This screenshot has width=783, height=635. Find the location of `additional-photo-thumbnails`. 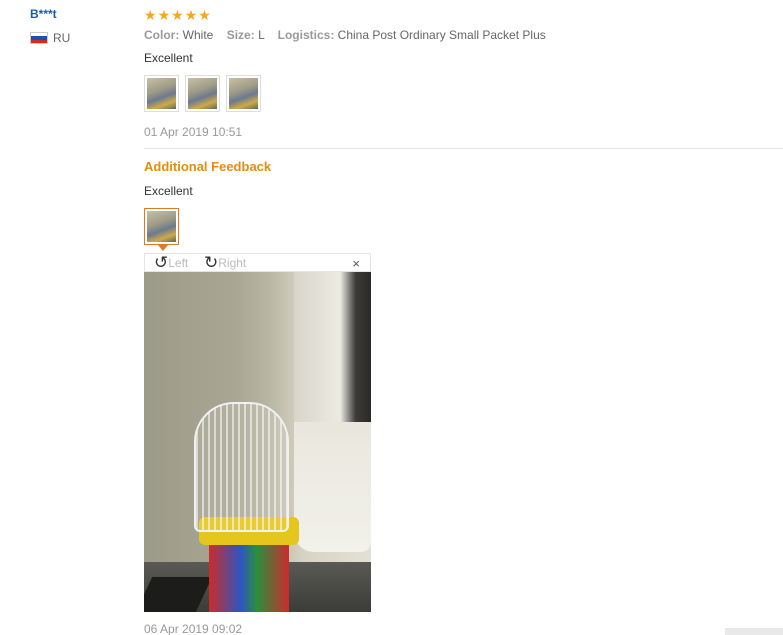

additional-photo-thumbnails is located at coordinates (161, 226).